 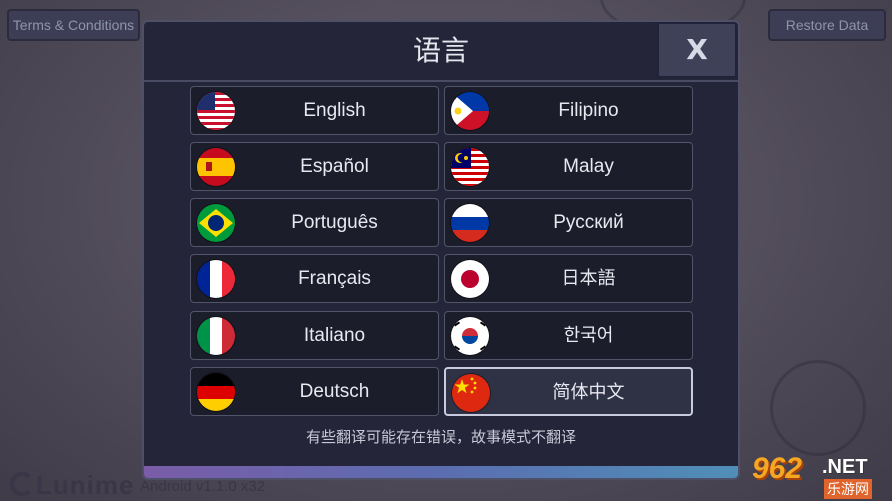 I want to click on italy-flag-icon, so click(x=216, y=336).